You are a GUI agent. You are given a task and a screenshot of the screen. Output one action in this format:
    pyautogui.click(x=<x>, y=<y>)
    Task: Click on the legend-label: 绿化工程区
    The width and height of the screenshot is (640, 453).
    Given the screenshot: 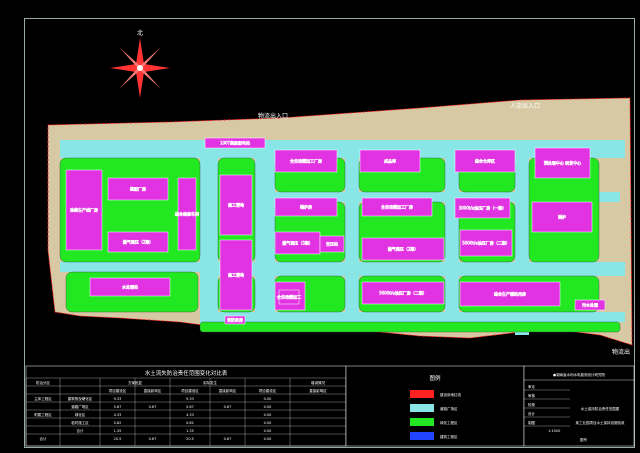 What is the action you would take?
    pyautogui.click(x=449, y=422)
    